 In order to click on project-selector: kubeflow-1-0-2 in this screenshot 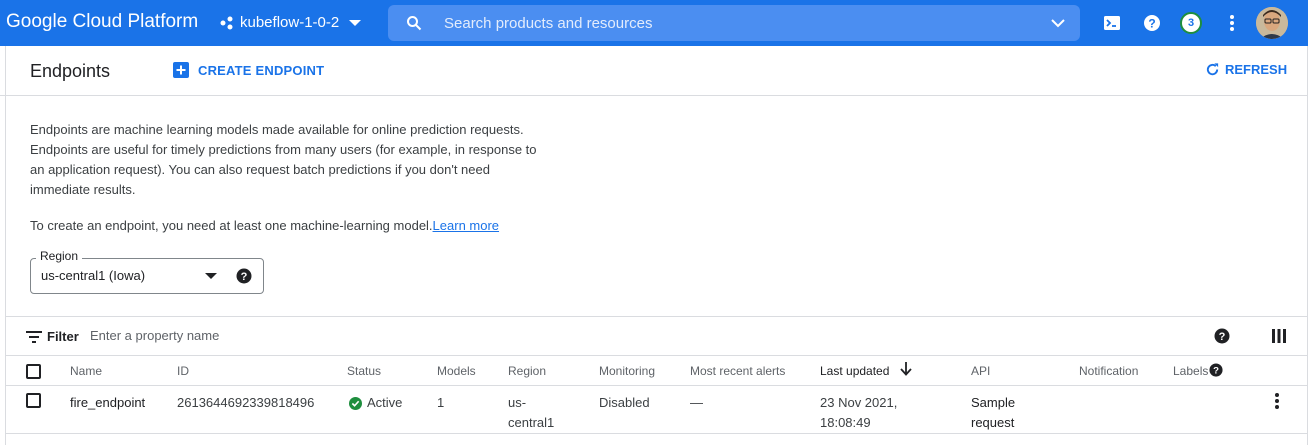, I will do `click(291, 22)`.